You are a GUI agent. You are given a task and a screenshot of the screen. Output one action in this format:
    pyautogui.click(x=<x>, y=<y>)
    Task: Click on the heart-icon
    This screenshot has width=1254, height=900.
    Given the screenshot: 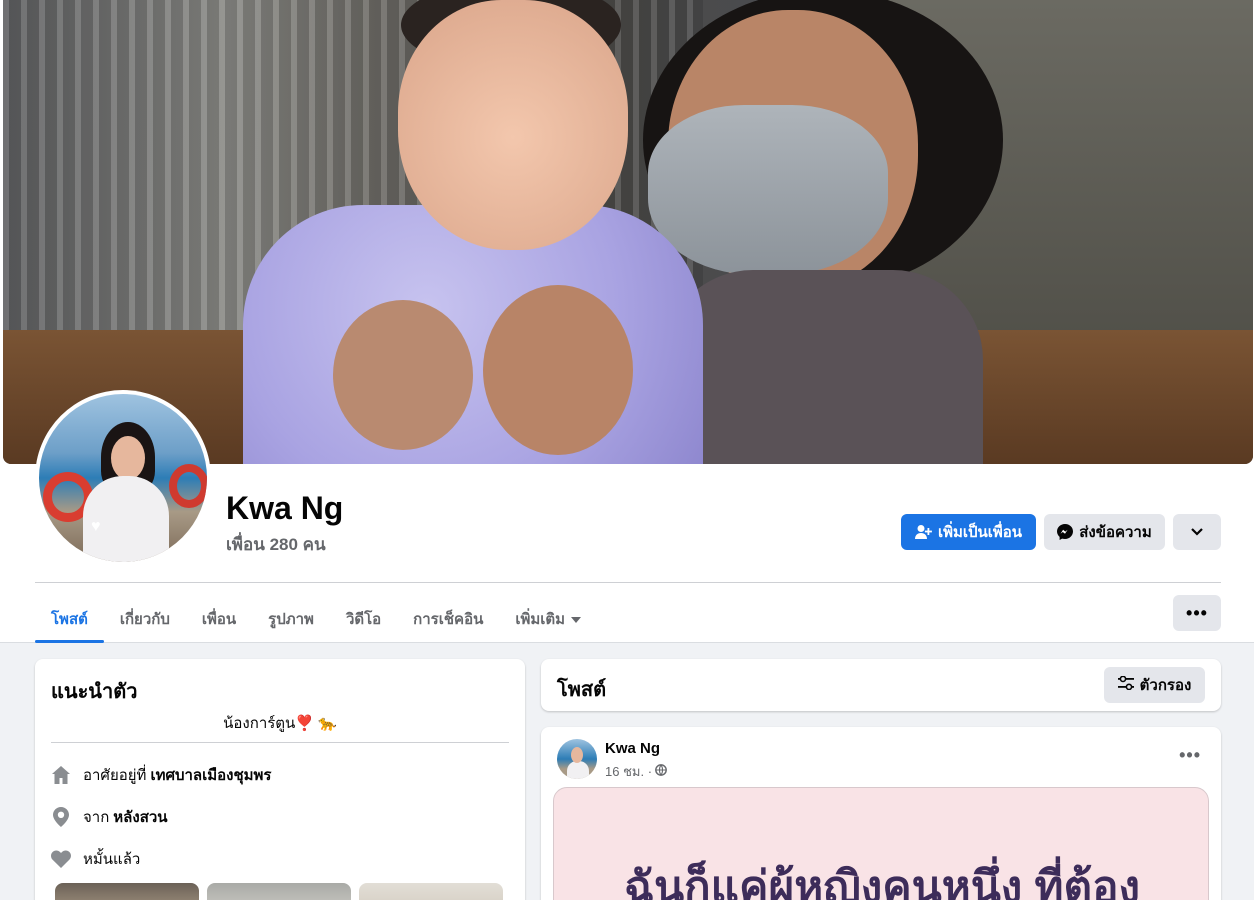 What is the action you would take?
    pyautogui.click(x=61, y=859)
    